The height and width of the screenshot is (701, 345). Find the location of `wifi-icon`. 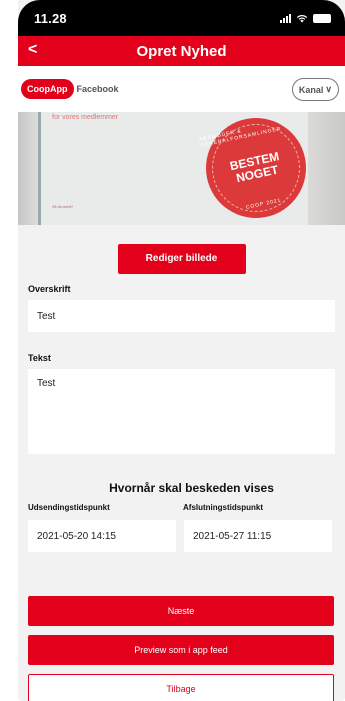

wifi-icon is located at coordinates (302, 18).